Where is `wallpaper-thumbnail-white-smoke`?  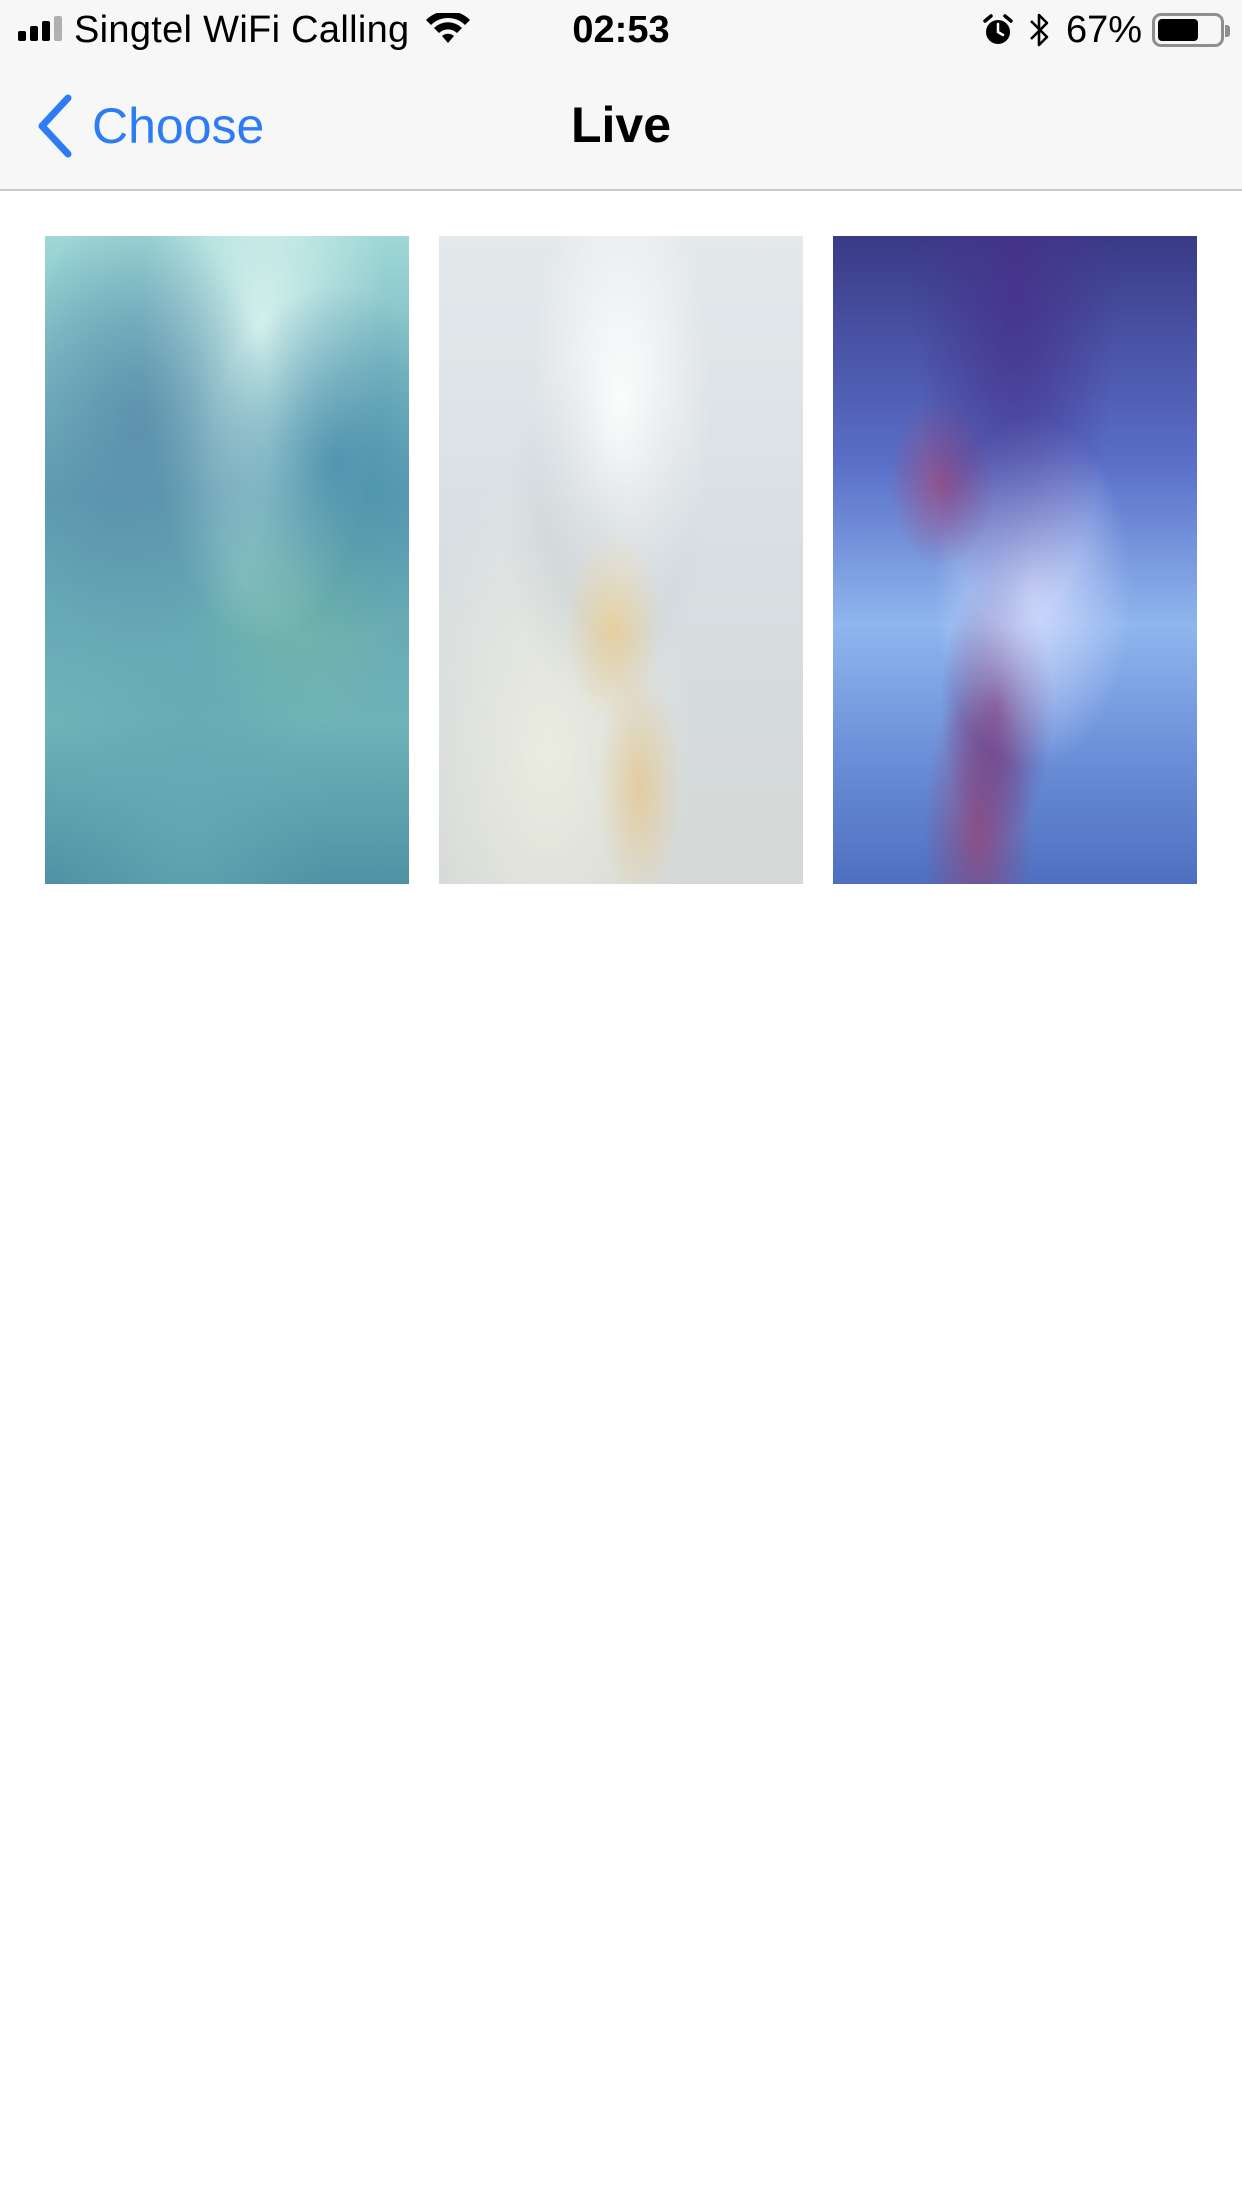 wallpaper-thumbnail-white-smoke is located at coordinates (621, 560).